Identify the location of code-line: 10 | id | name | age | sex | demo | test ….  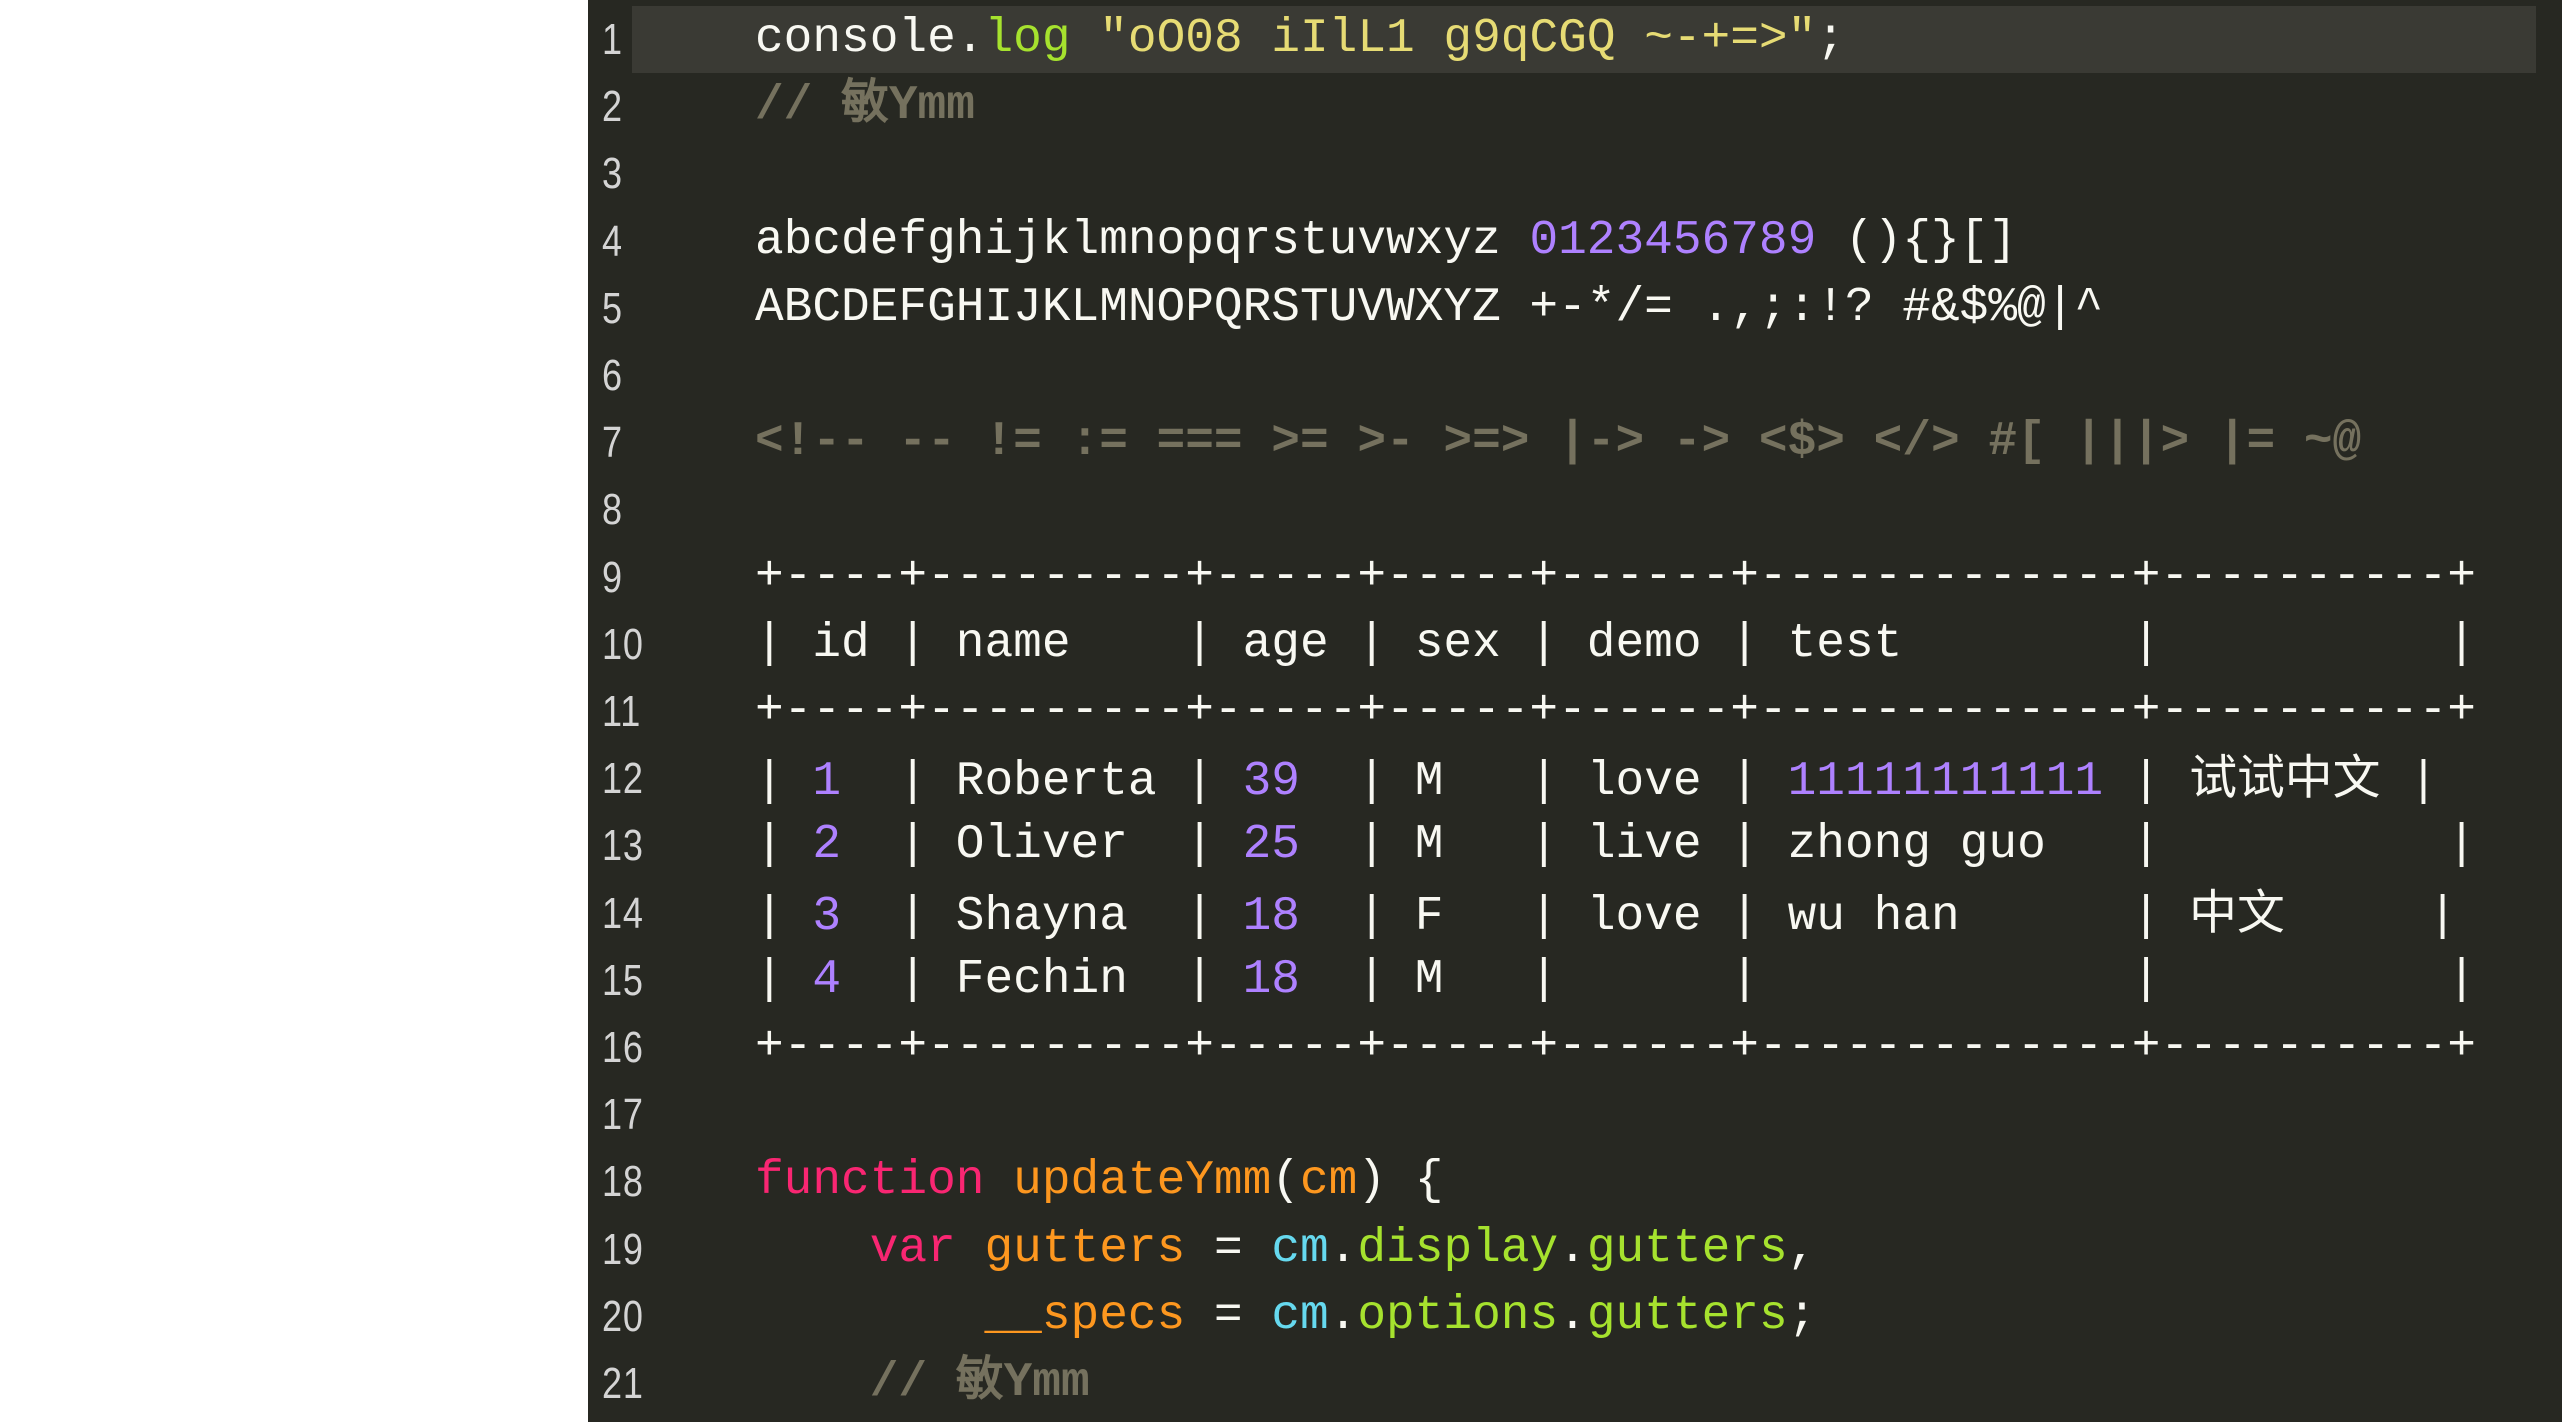
(1575, 644).